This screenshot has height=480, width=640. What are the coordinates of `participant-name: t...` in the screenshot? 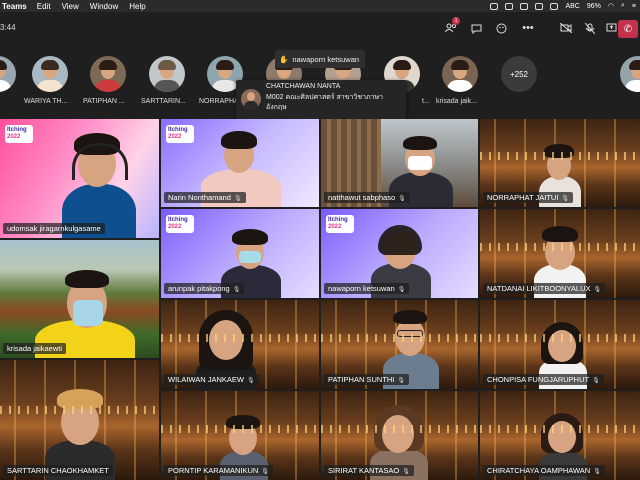 It's located at (426, 101).